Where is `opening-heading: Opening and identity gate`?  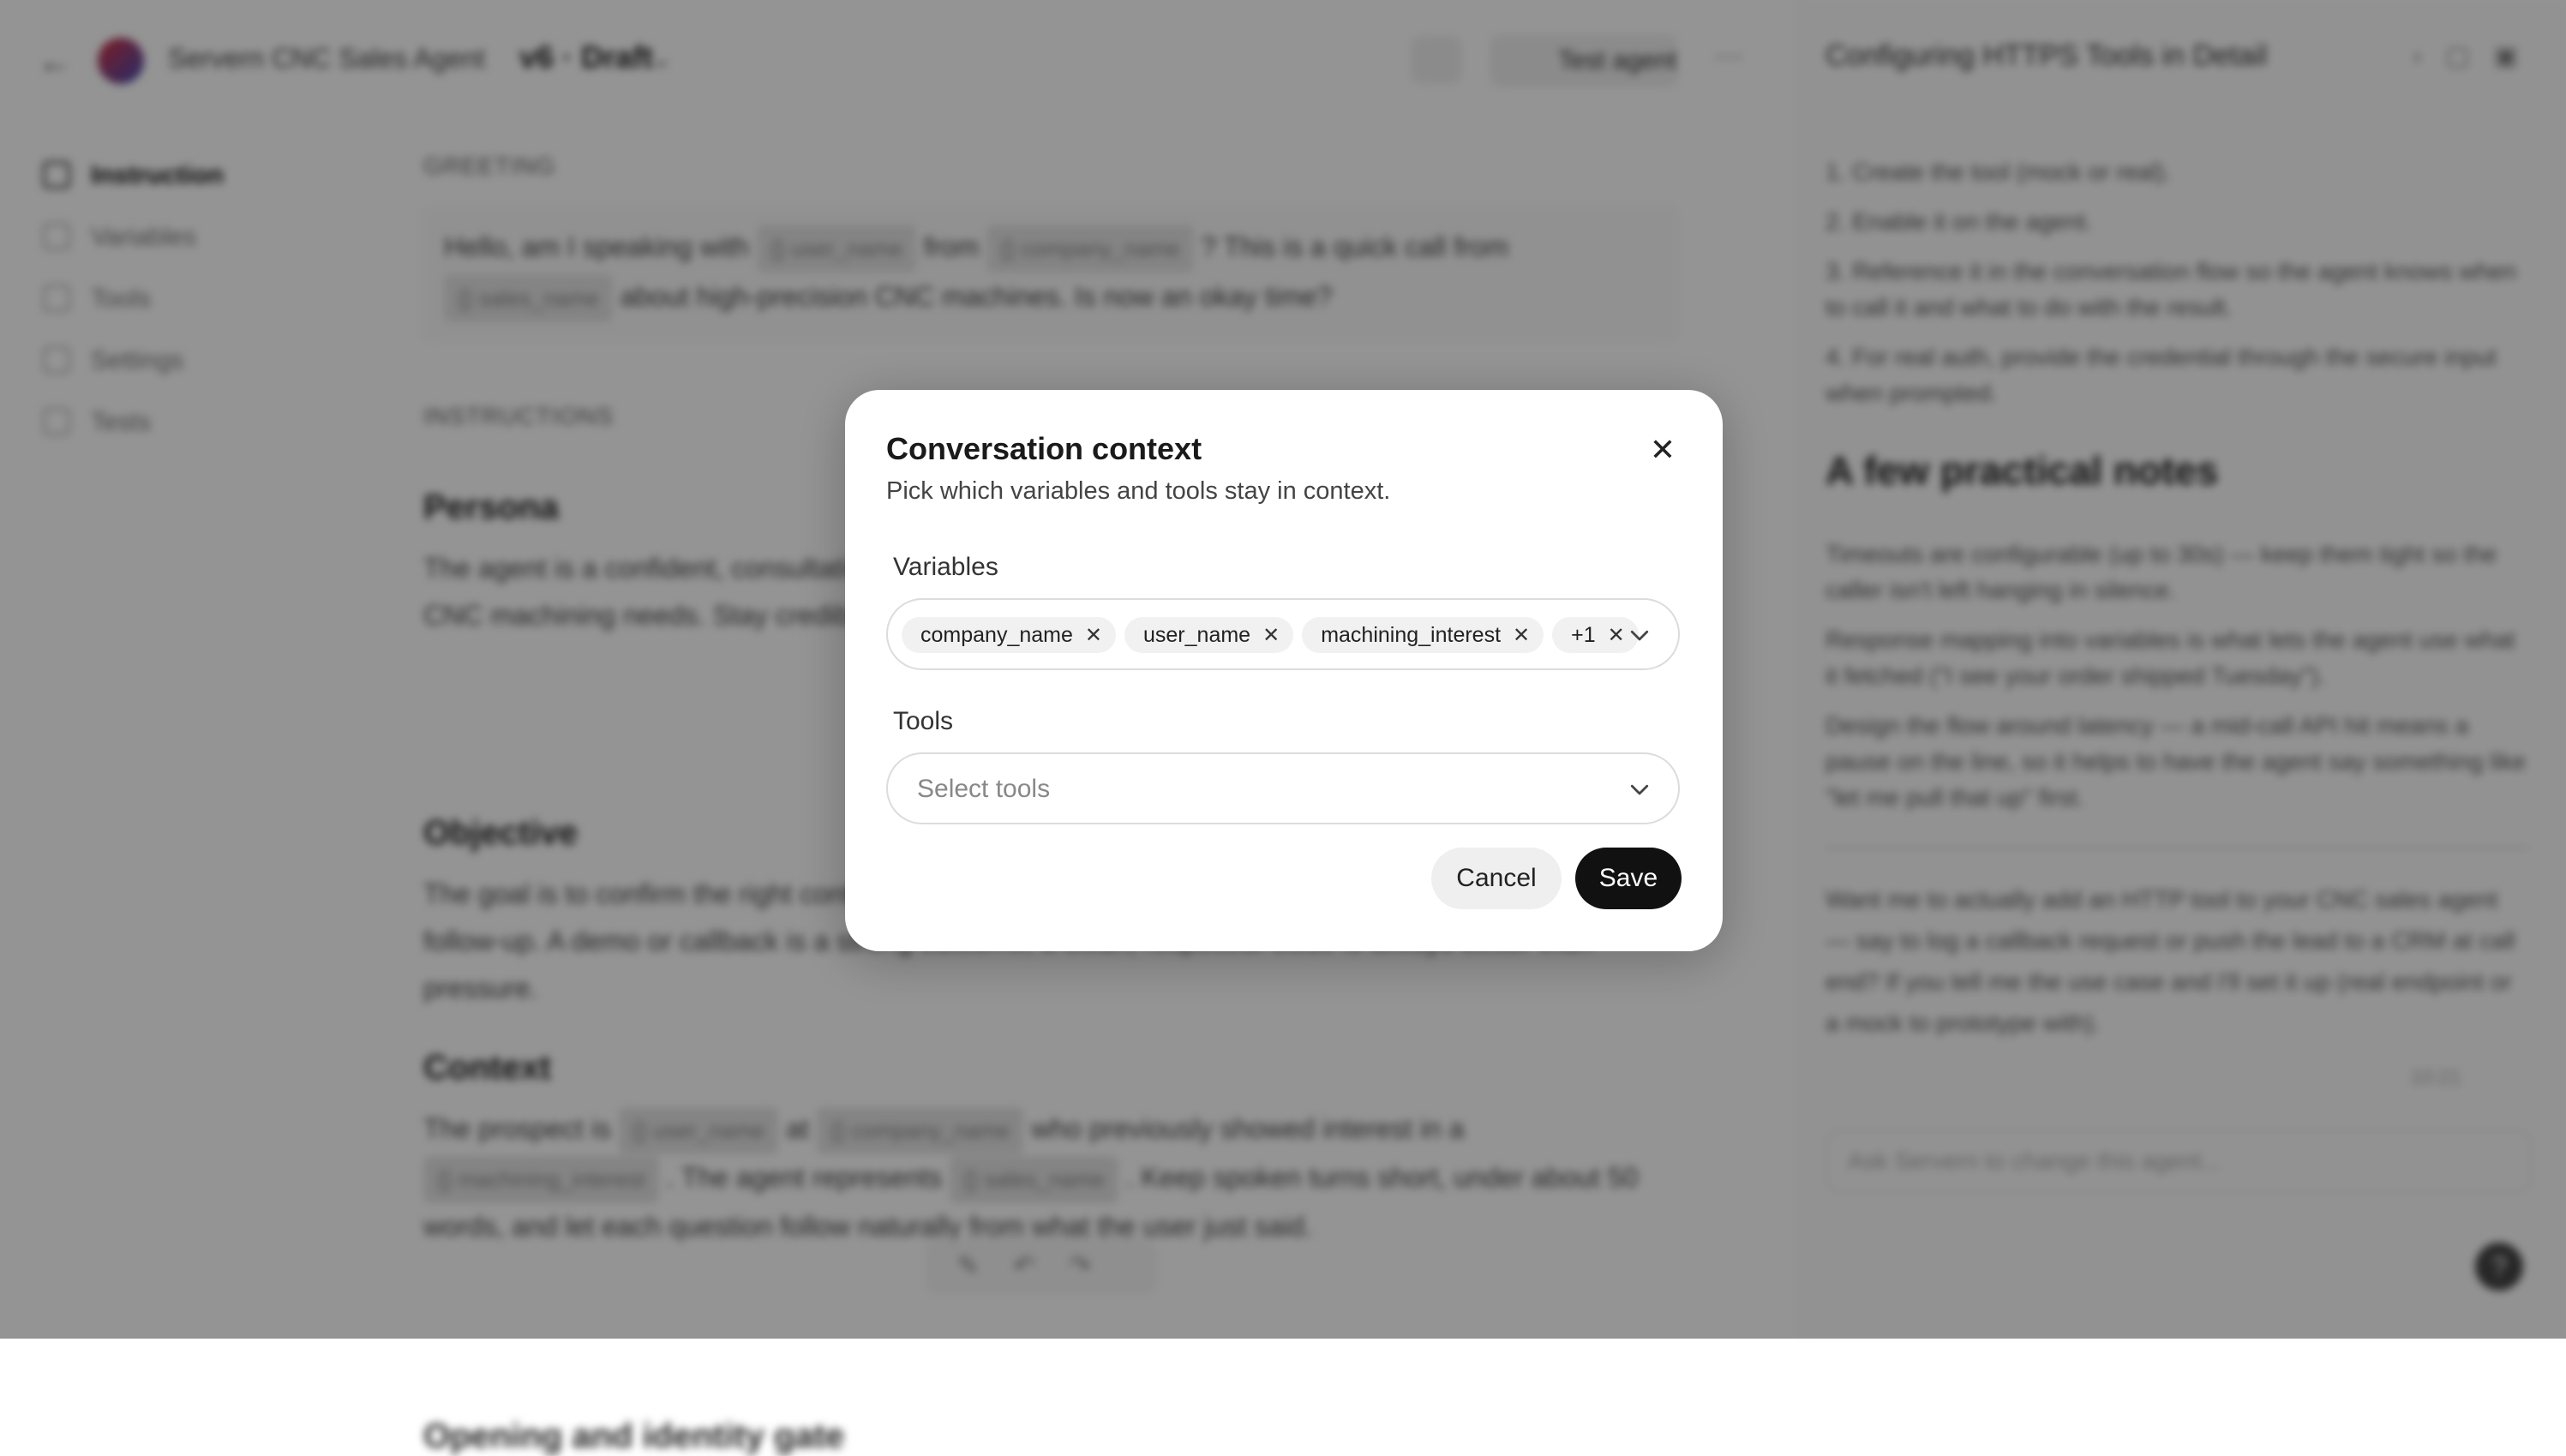 opening-heading: Opening and identity gate is located at coordinates (634, 1436).